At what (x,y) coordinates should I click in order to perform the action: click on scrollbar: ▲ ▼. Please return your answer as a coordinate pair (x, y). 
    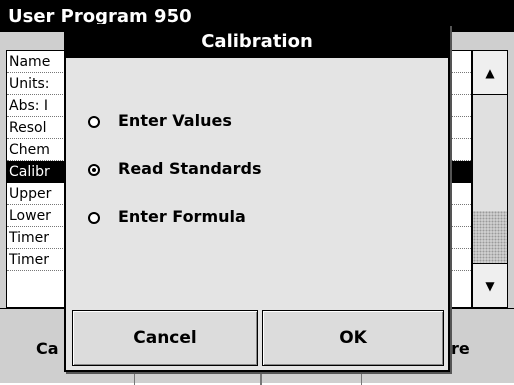
    Looking at the image, I should click on (490, 179).